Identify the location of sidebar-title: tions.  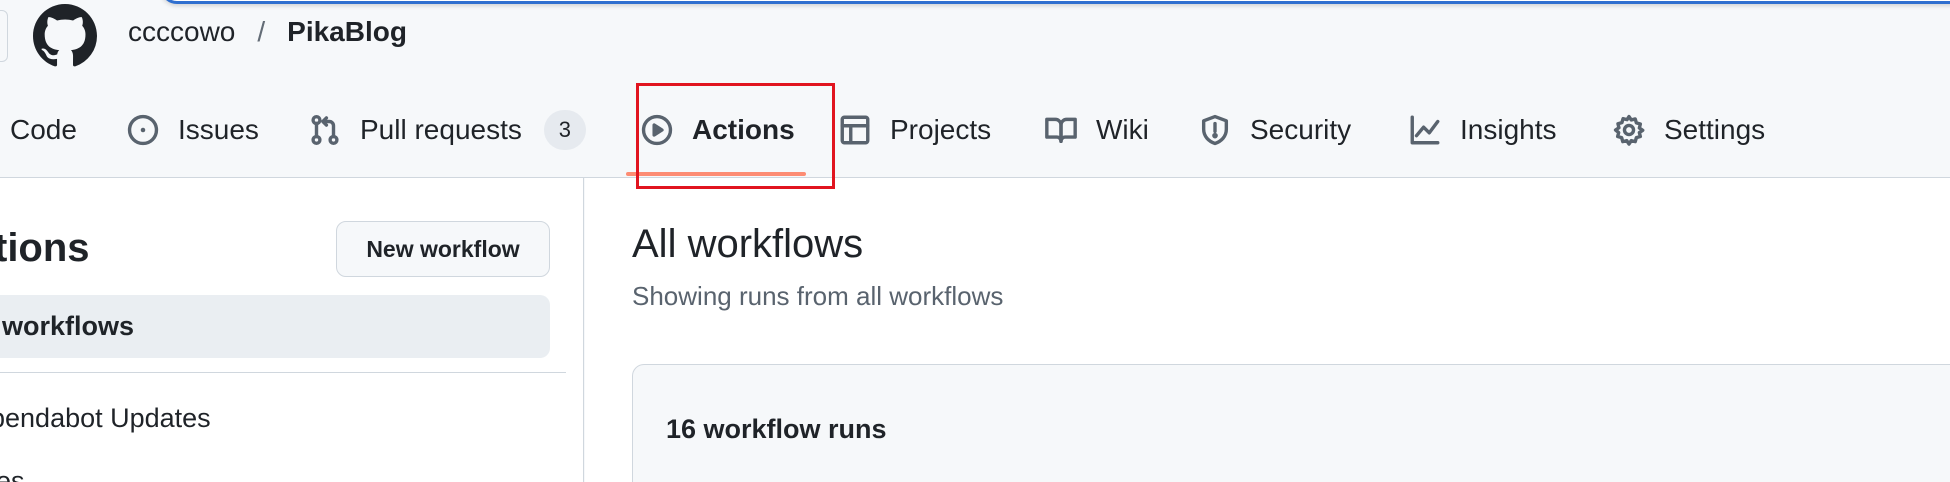
(45, 248).